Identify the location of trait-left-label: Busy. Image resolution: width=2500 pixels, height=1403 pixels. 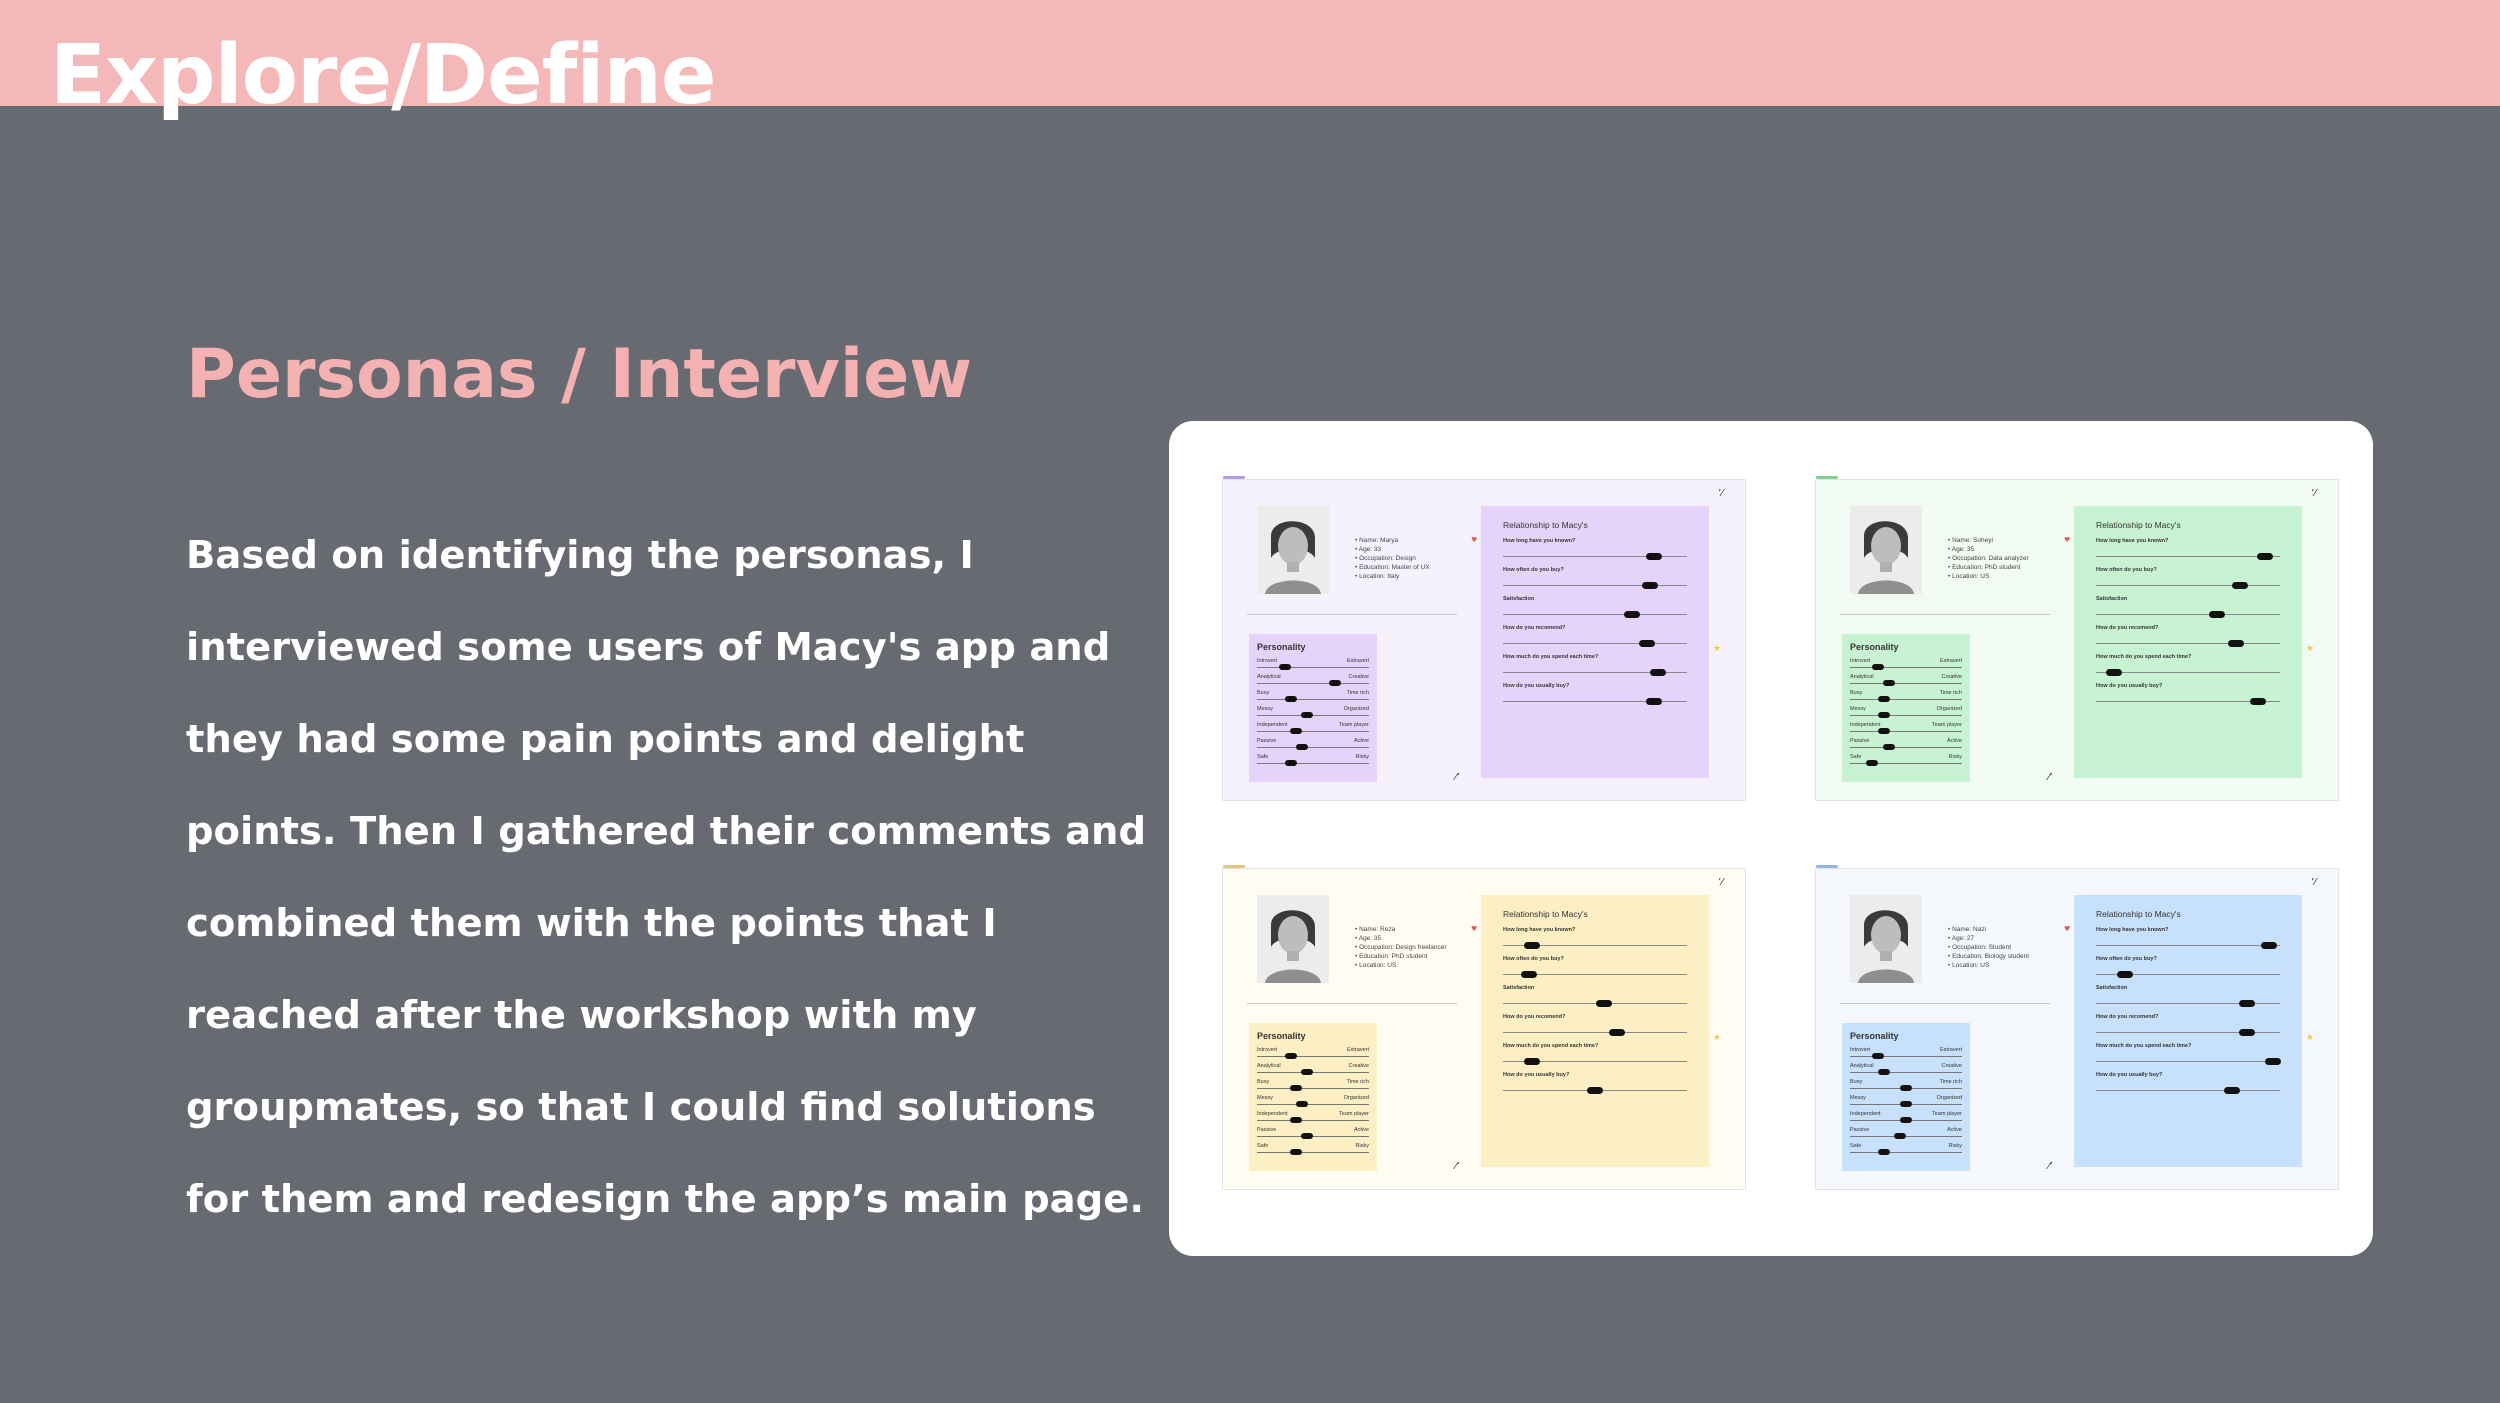
(1263, 693).